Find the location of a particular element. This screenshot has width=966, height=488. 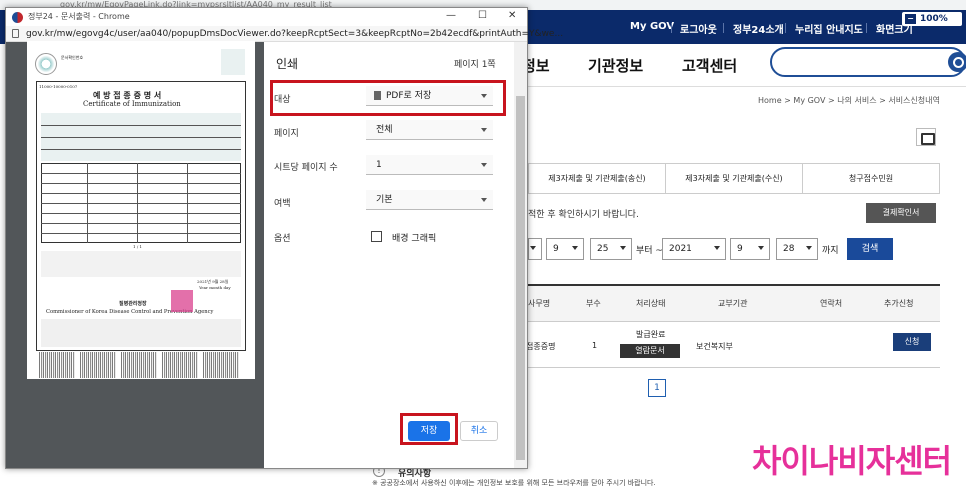

doc-number: 11000-10000-0107 is located at coordinates (58, 86).